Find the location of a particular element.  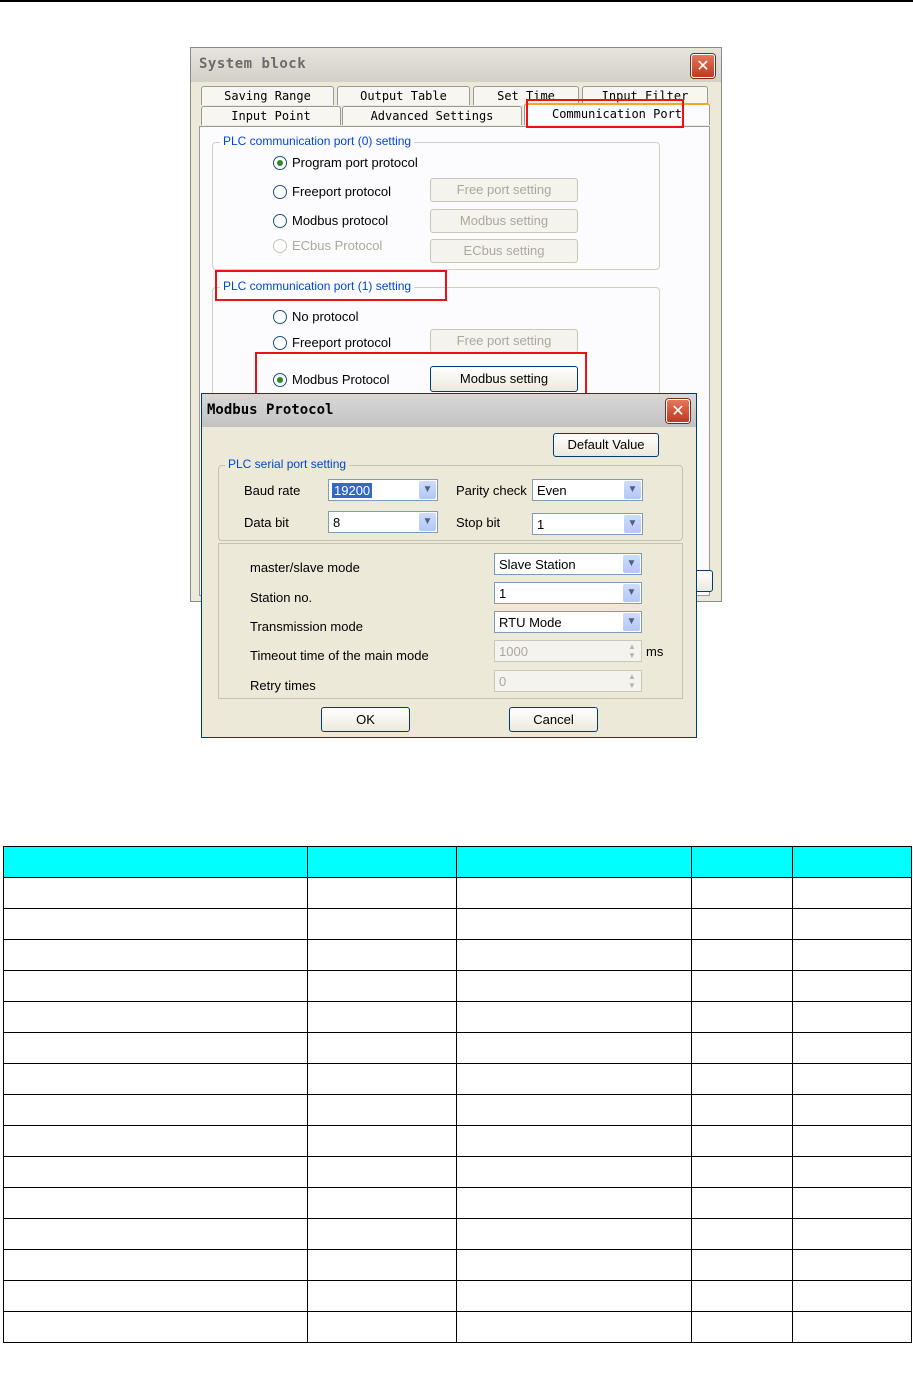

free-port-setting-button-0: Free port setting is located at coordinates (504, 190).